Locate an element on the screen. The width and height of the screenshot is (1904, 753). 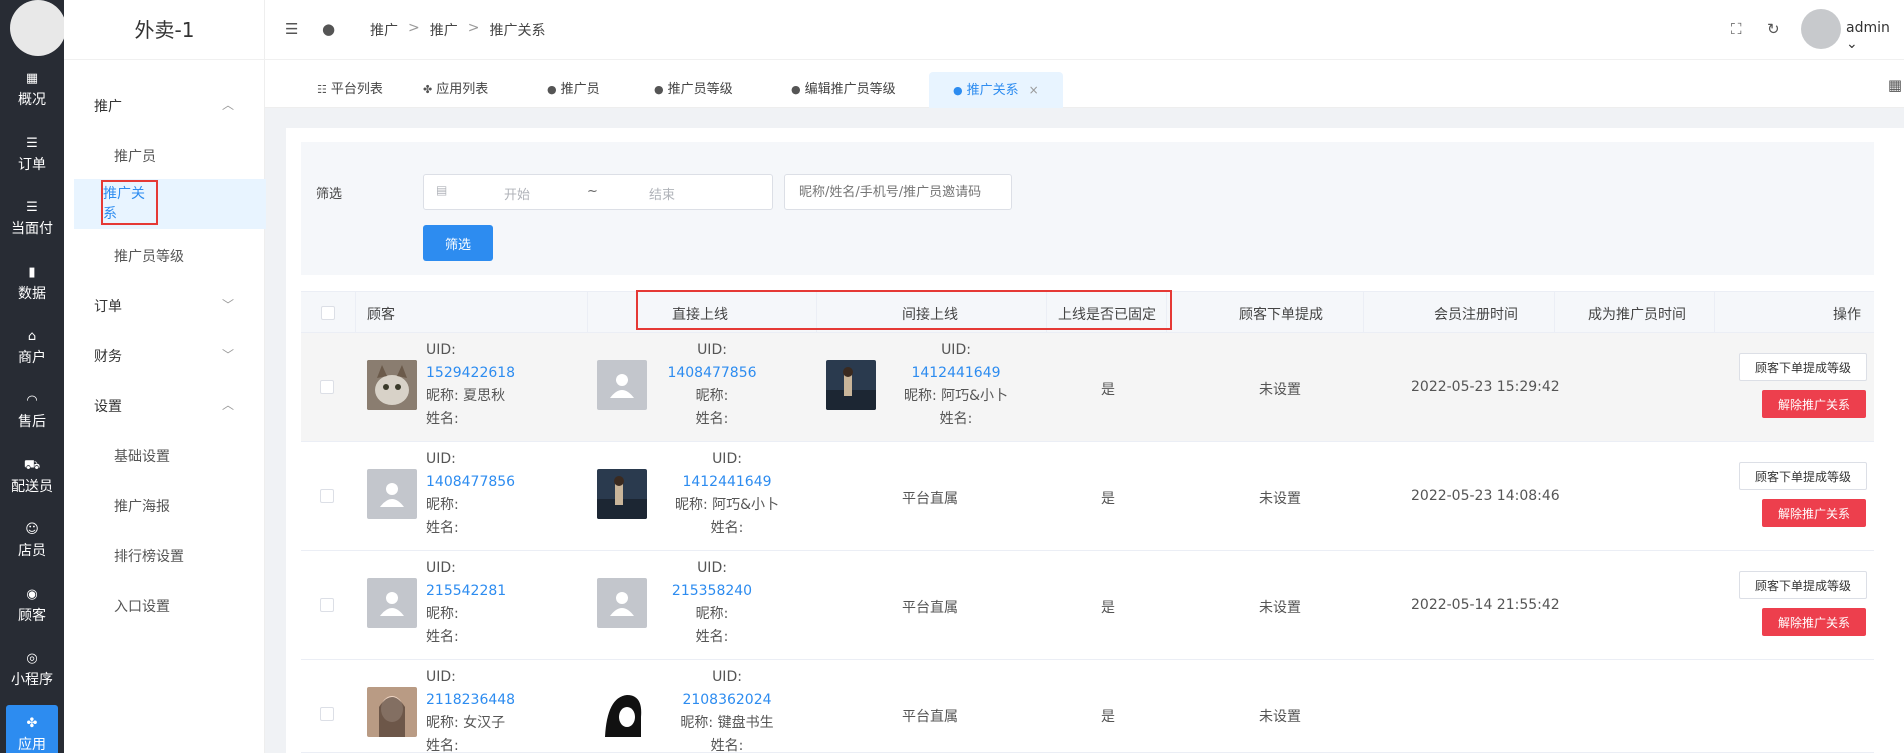
user-menu: admin ⌄ is located at coordinates (1875, 36).